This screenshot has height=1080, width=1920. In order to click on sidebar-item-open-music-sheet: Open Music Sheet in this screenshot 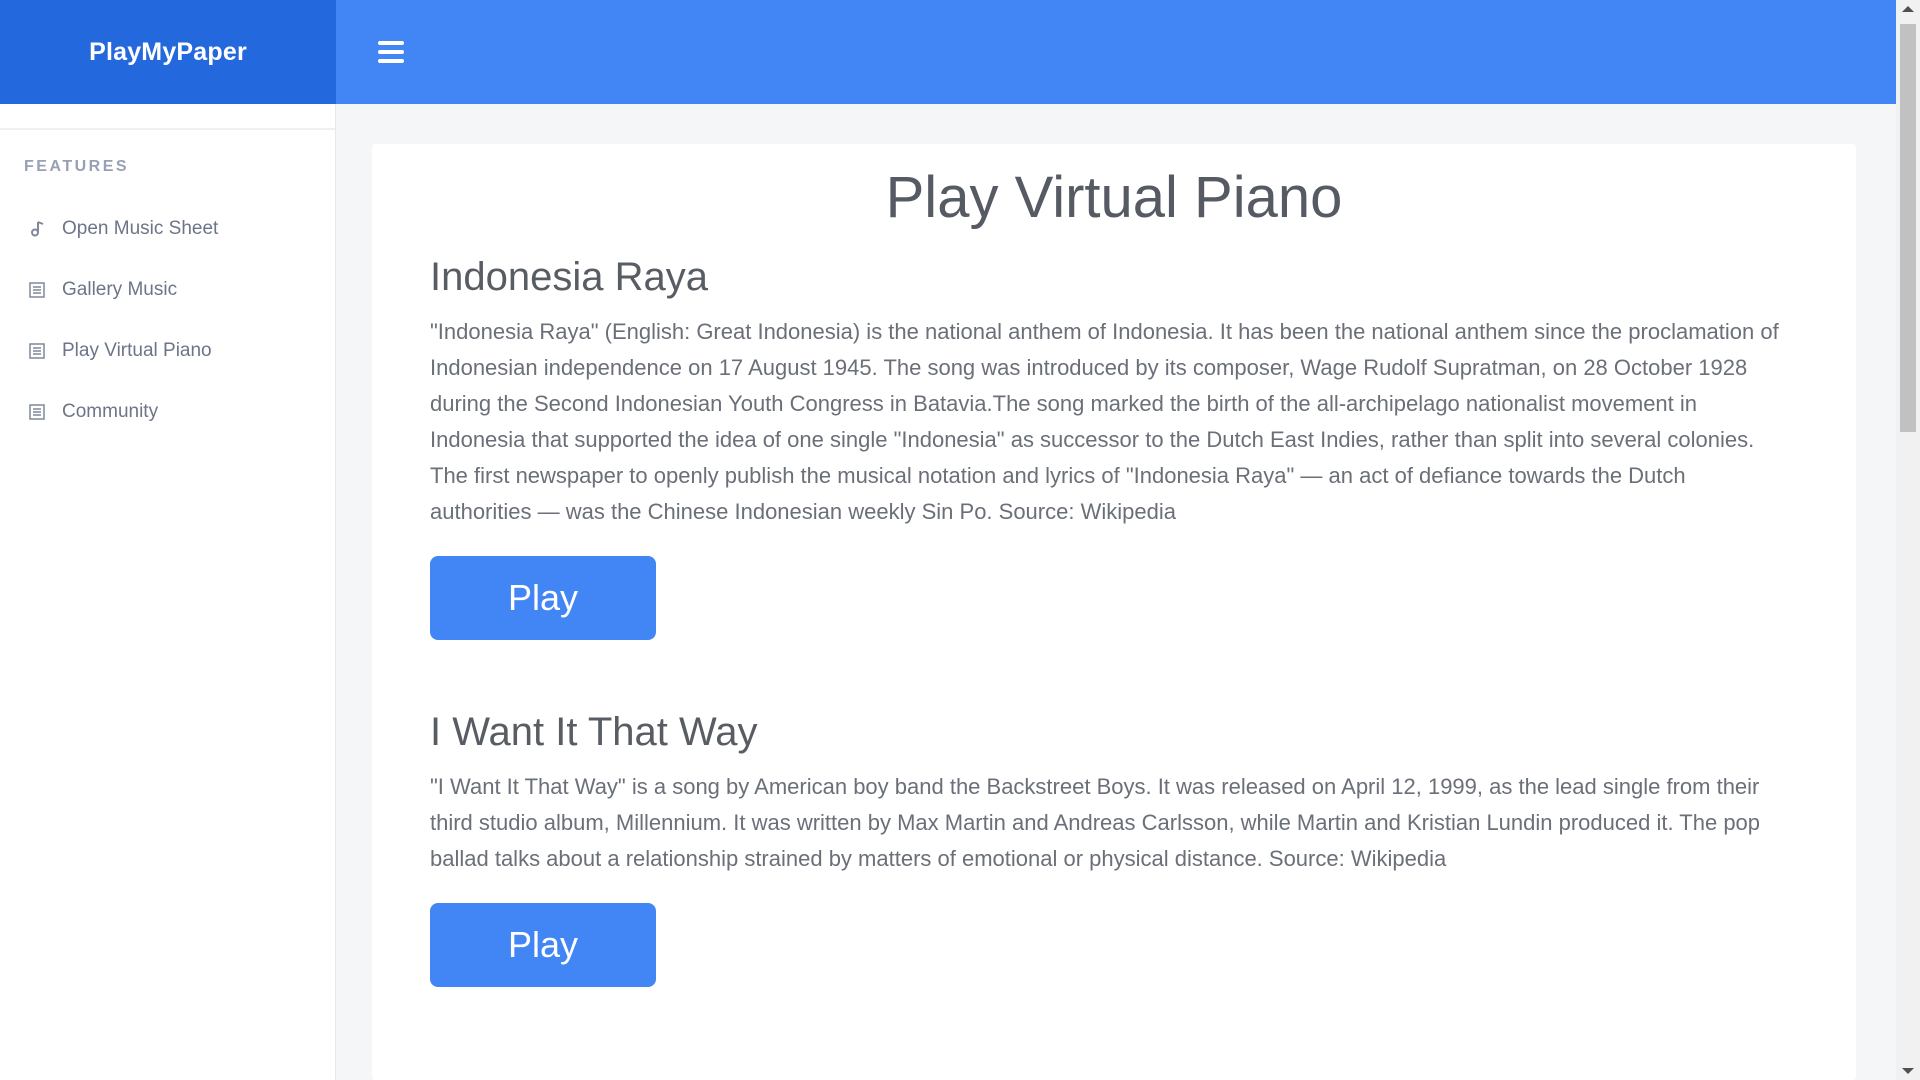, I will do `click(167, 228)`.